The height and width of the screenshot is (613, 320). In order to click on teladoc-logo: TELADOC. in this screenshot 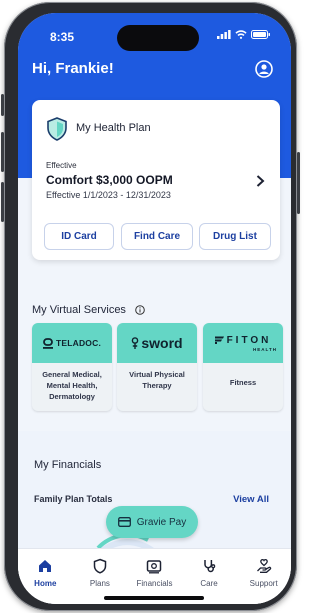, I will do `click(72, 343)`.